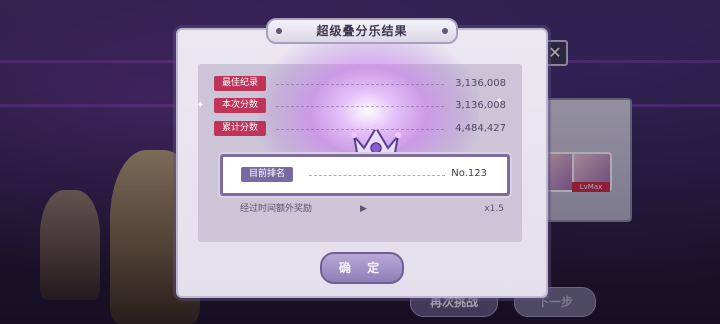 The height and width of the screenshot is (324, 720). What do you see at coordinates (362, 268) in the screenshot?
I see `confirm-button: 确 定` at bounding box center [362, 268].